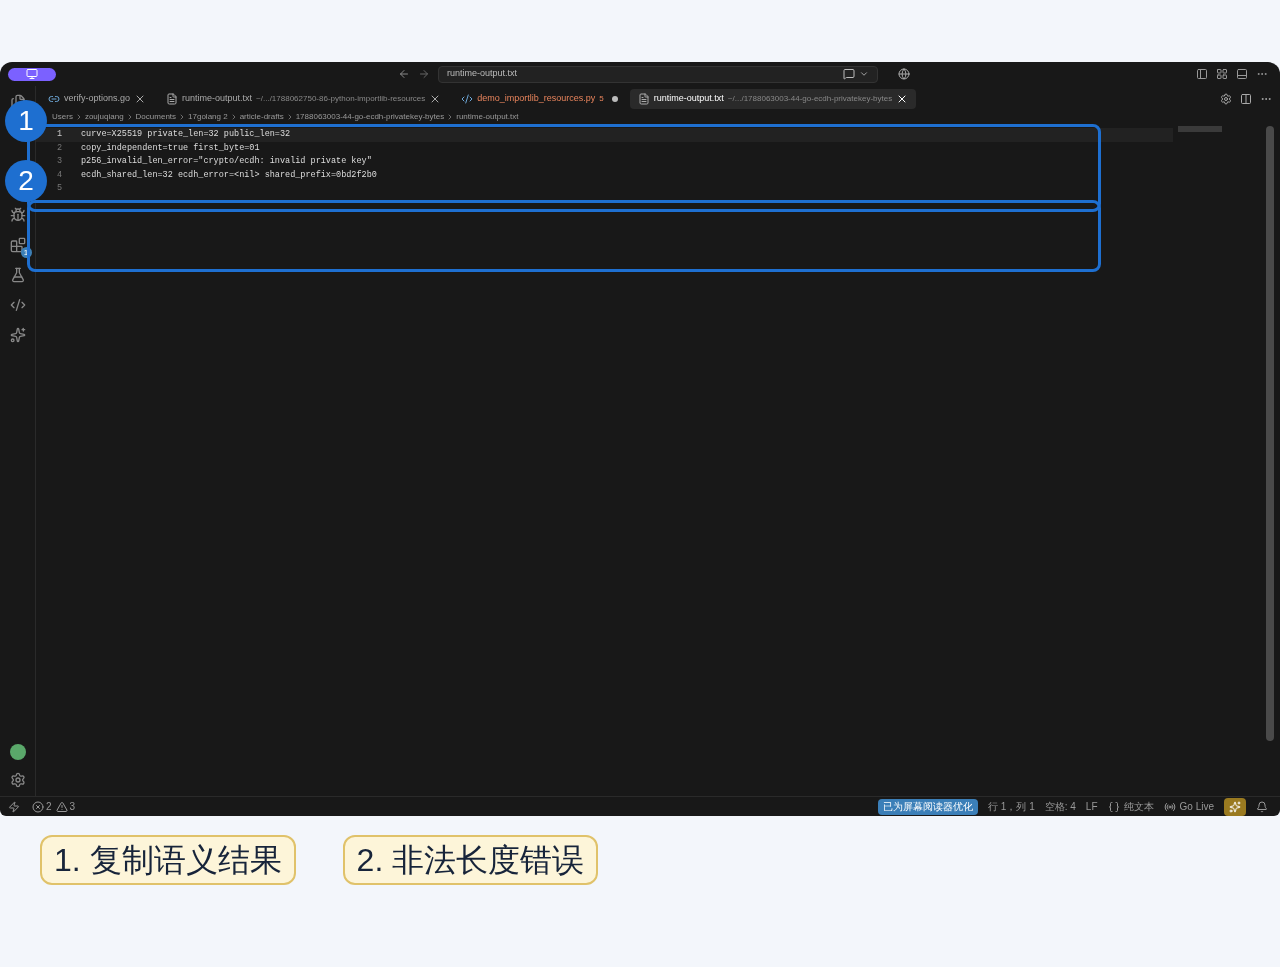 This screenshot has width=1280, height=967. What do you see at coordinates (17, 215) in the screenshot?
I see `debug-icon` at bounding box center [17, 215].